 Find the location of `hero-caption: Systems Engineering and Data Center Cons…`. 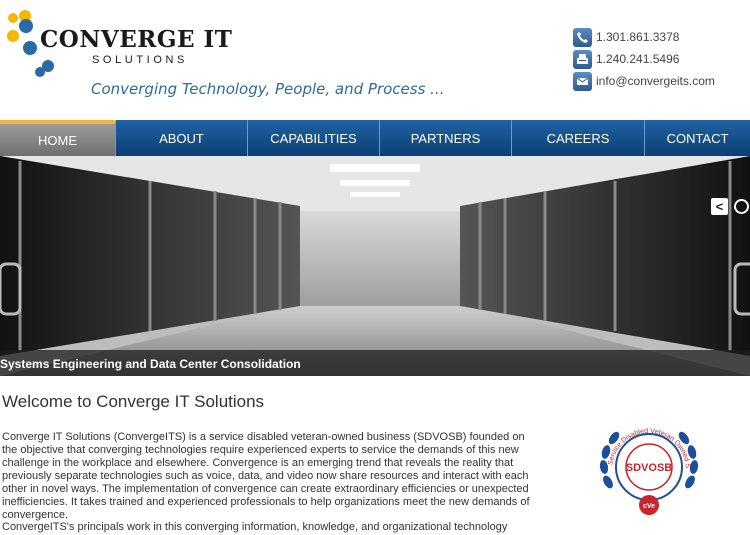

hero-caption: Systems Engineering and Data Center Cons… is located at coordinates (150, 364).